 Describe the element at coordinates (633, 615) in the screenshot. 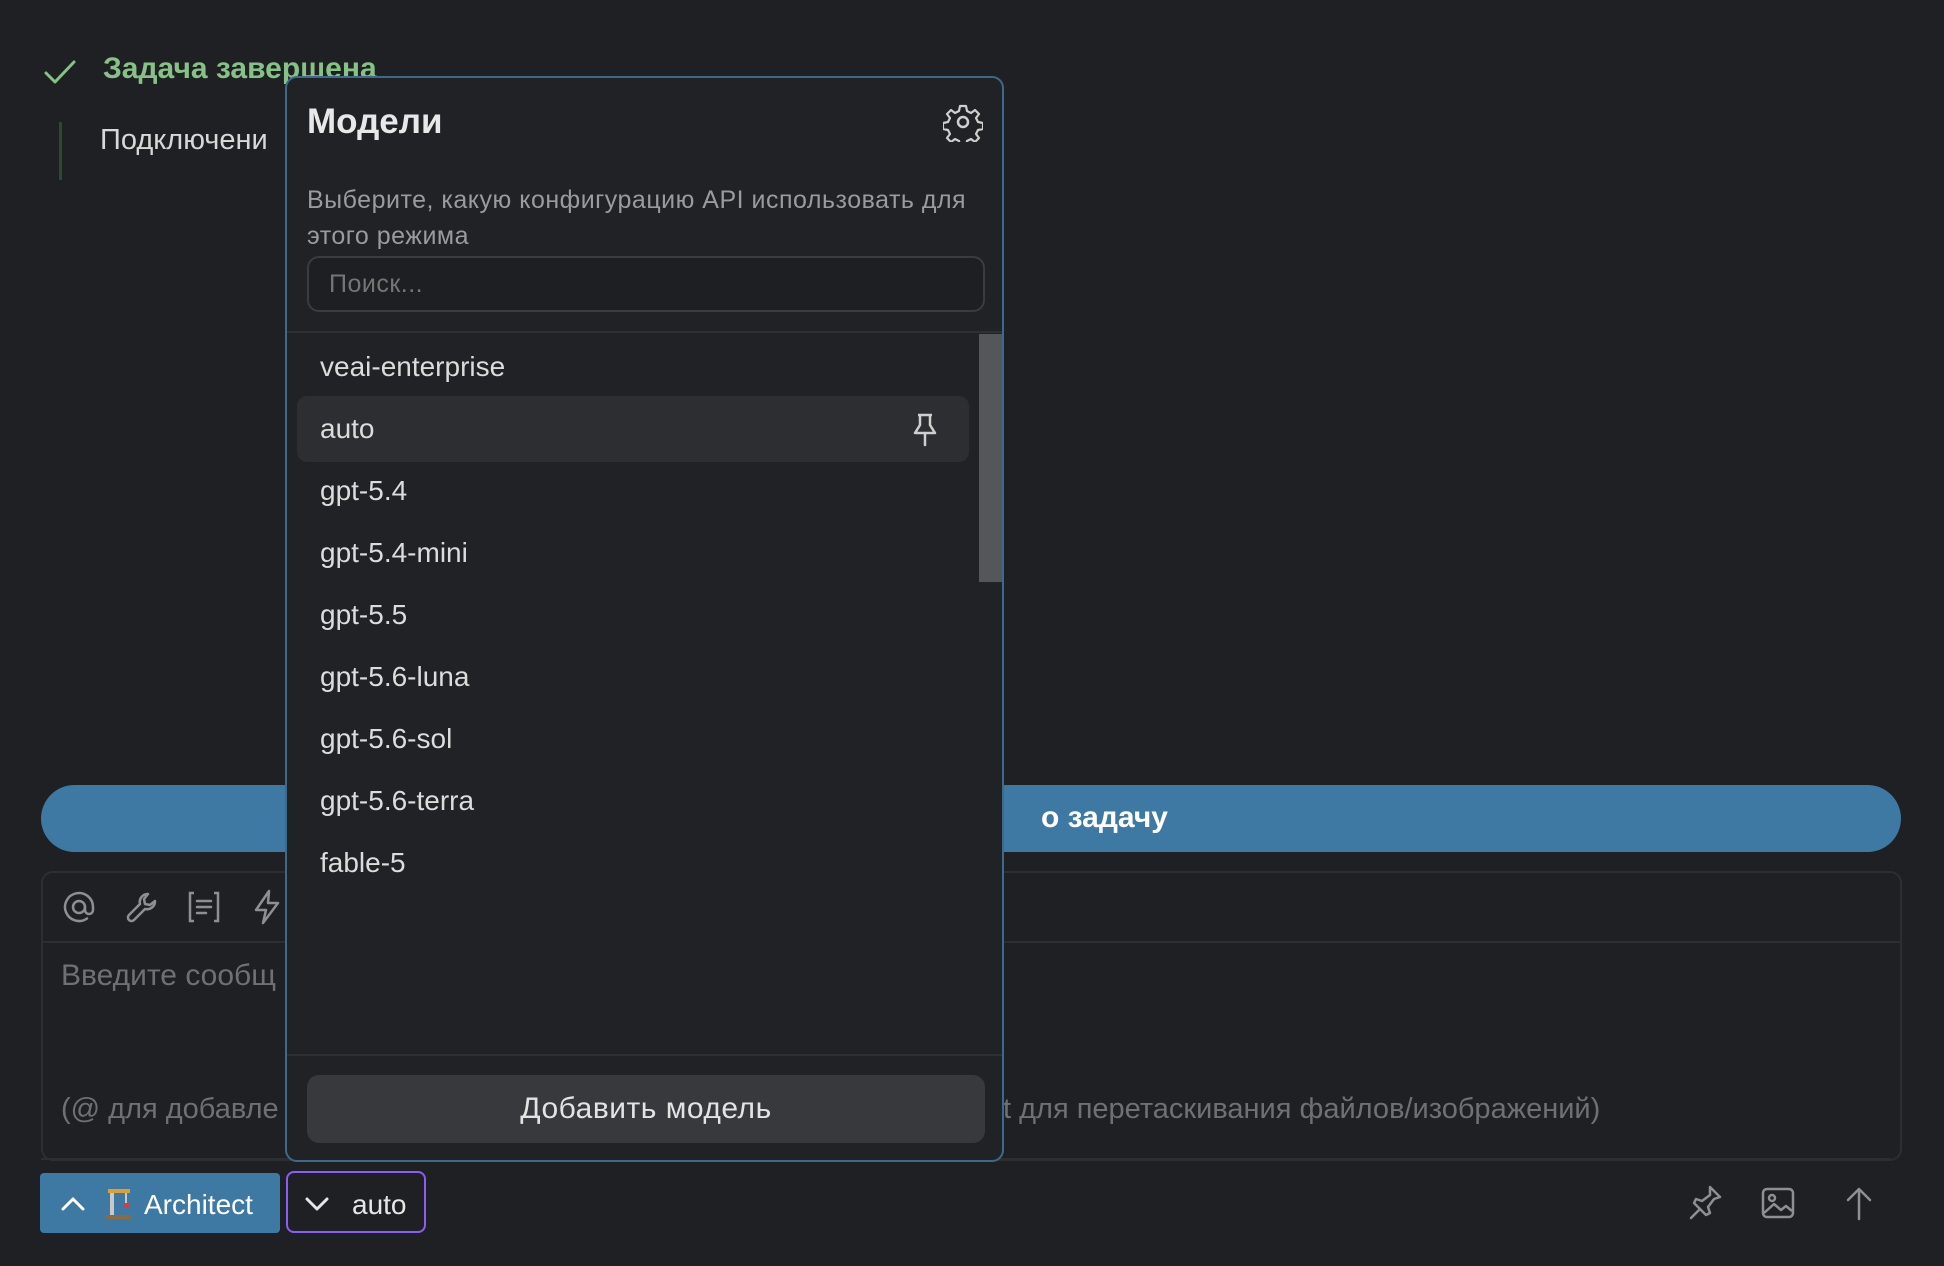

I see `model-item-gpt-5-5: gpt-5.5` at that location.